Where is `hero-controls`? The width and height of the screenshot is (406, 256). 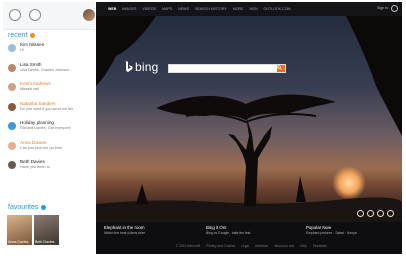 hero-controls is located at coordinates (375, 213).